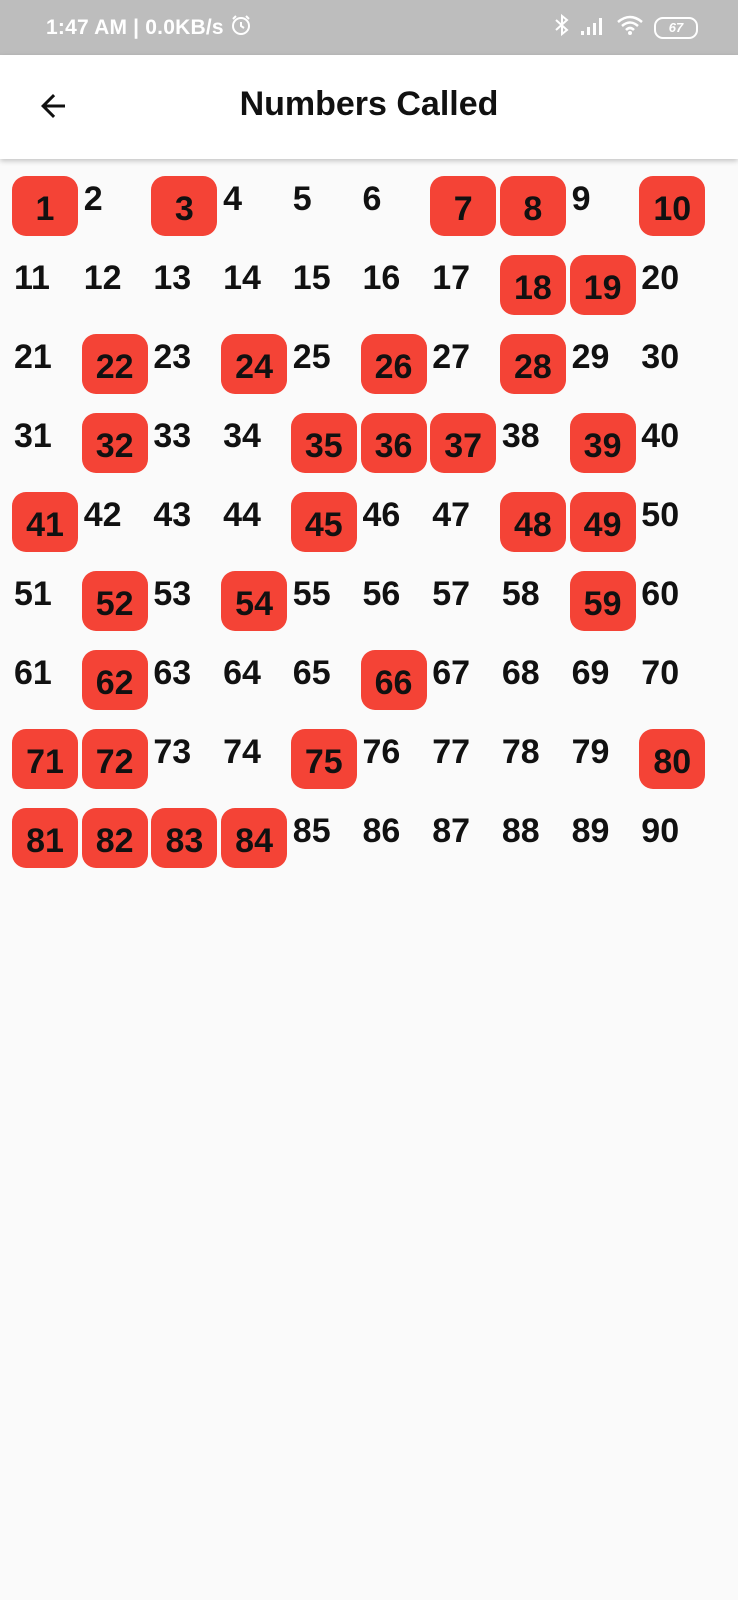  What do you see at coordinates (533, 680) in the screenshot?
I see `number-cell: 68` at bounding box center [533, 680].